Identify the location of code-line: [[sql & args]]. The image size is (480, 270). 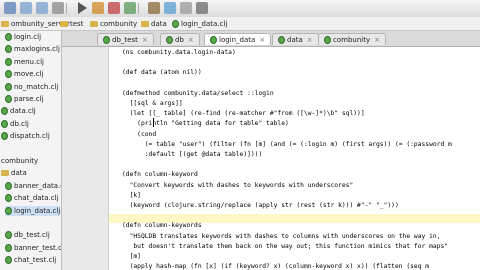
(152, 103).